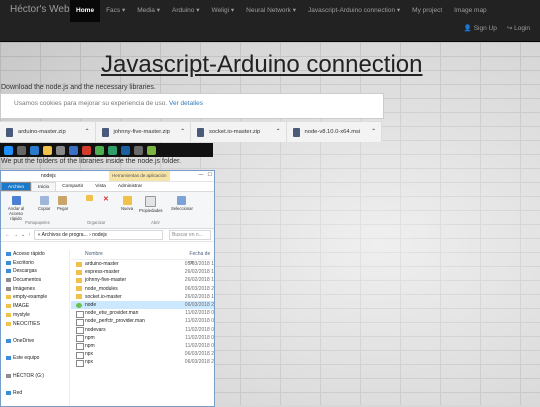 This screenshot has height=407, width=540. I want to click on nav-item: Weligi ▾, so click(222, 11).